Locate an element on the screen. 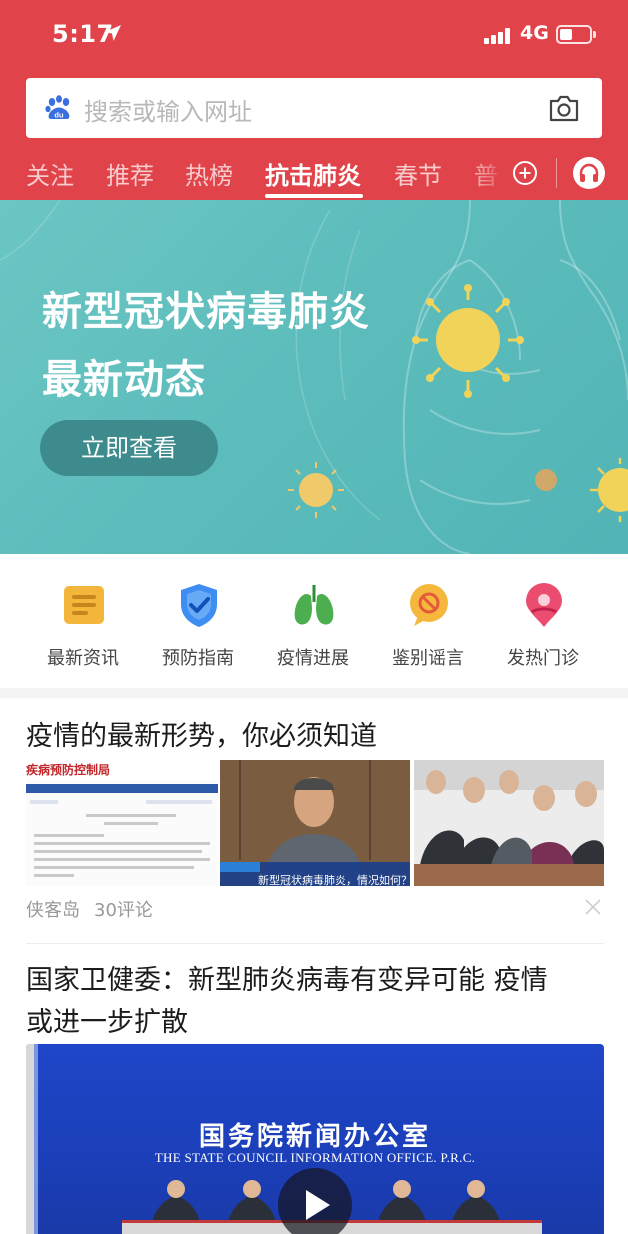 Image resolution: width=628 pixels, height=1234 pixels. quick-entry-rumor-check: 鉴别谣言 is located at coordinates (428, 632).